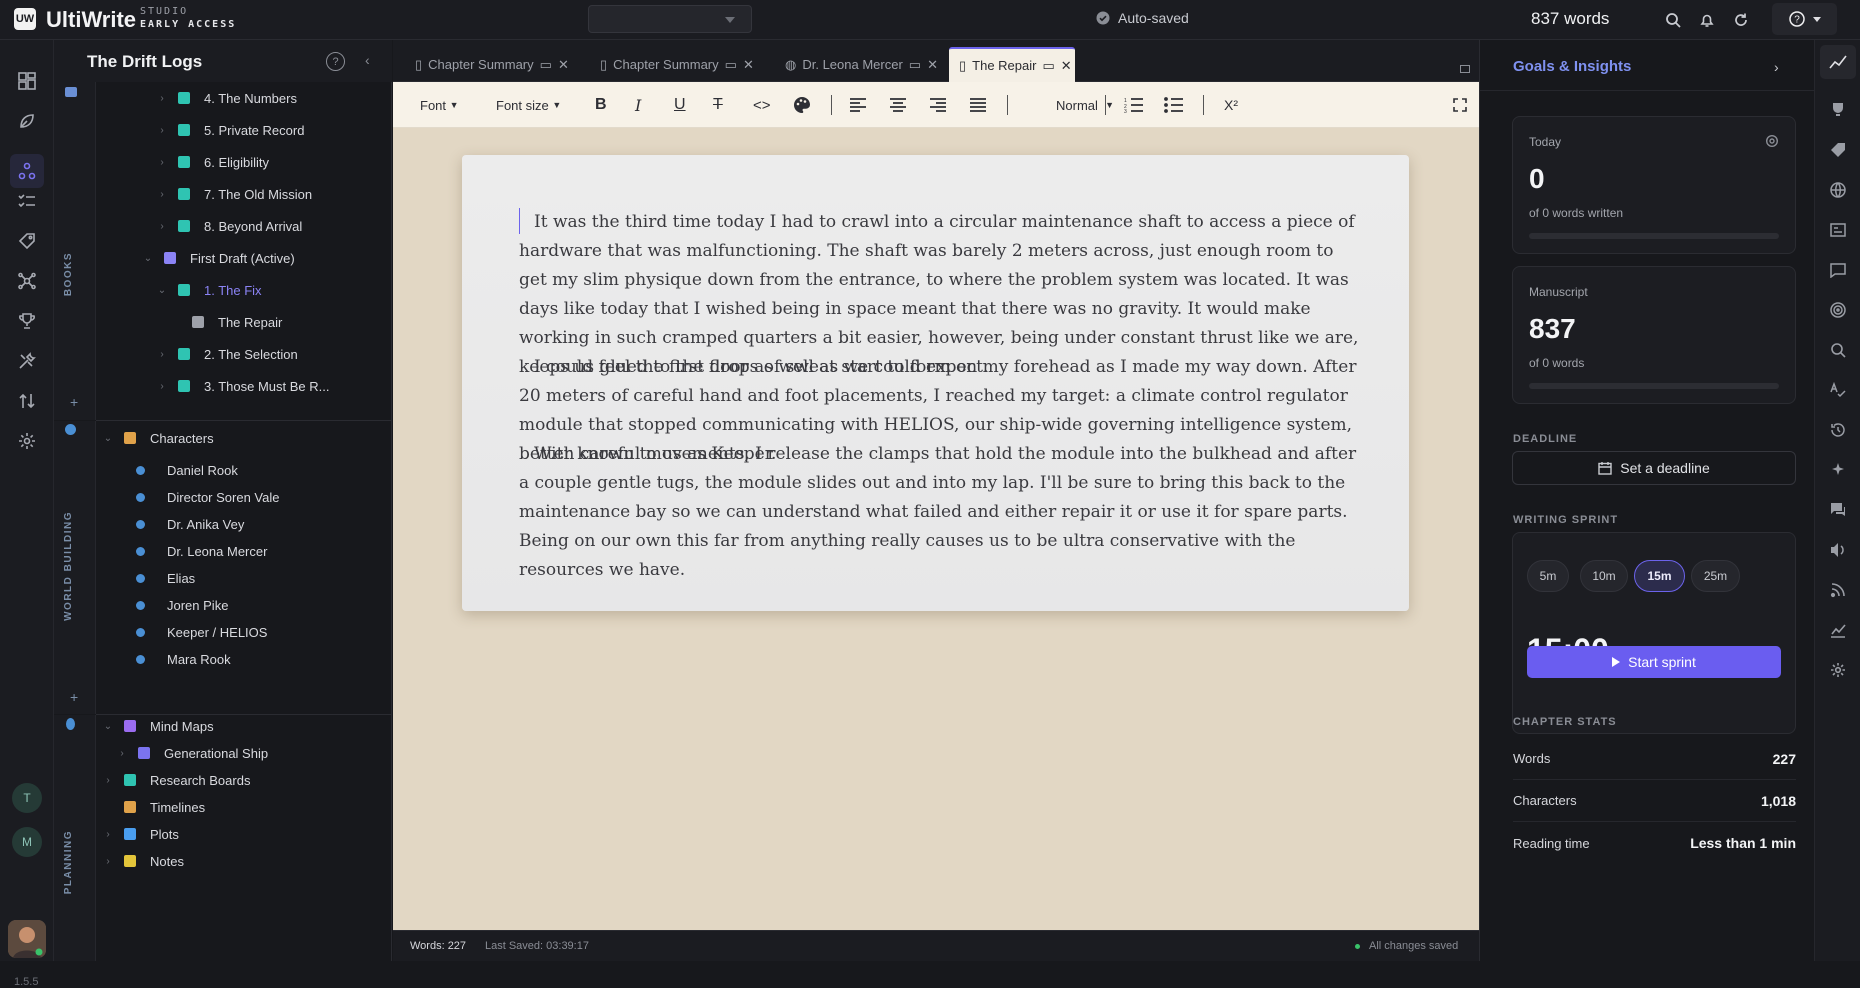  Describe the element at coordinates (229, 226) in the screenshot. I see `tree-item: › 8. Beyond Arrival` at that location.